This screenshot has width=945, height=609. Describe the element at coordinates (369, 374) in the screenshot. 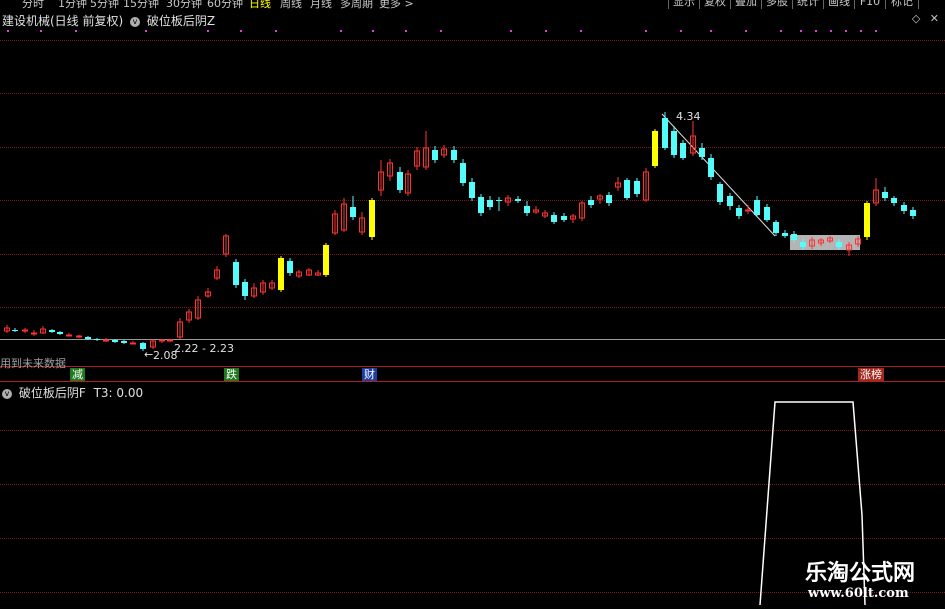

I see `badge-finance: 财` at that location.